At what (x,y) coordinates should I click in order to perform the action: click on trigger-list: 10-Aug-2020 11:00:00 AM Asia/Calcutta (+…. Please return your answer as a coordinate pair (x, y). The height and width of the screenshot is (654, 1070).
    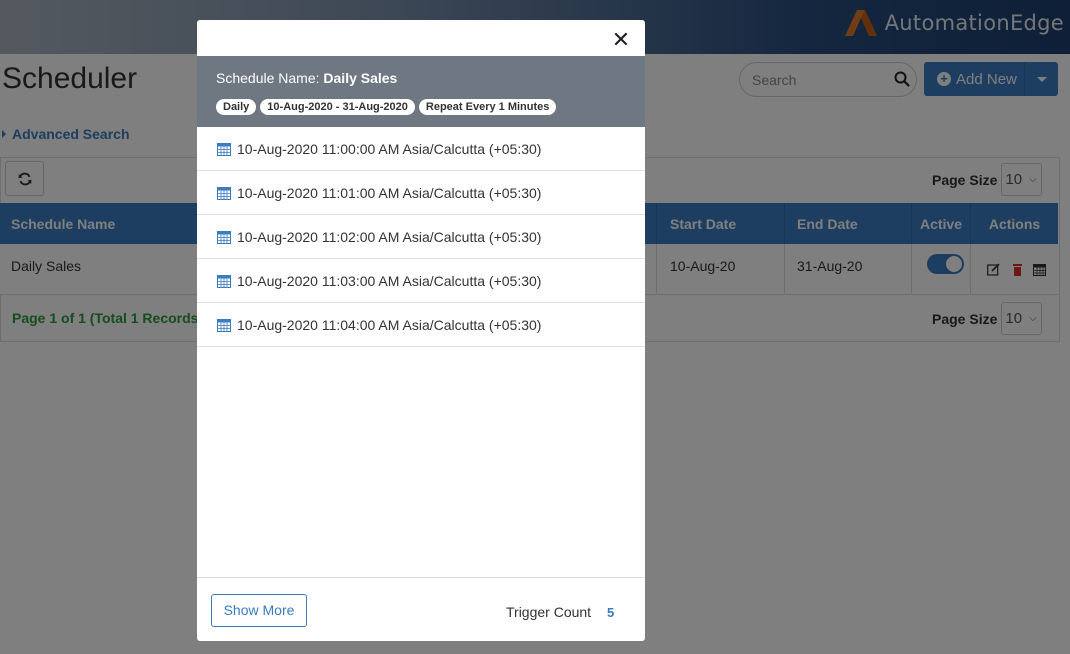
    Looking at the image, I should click on (421, 237).